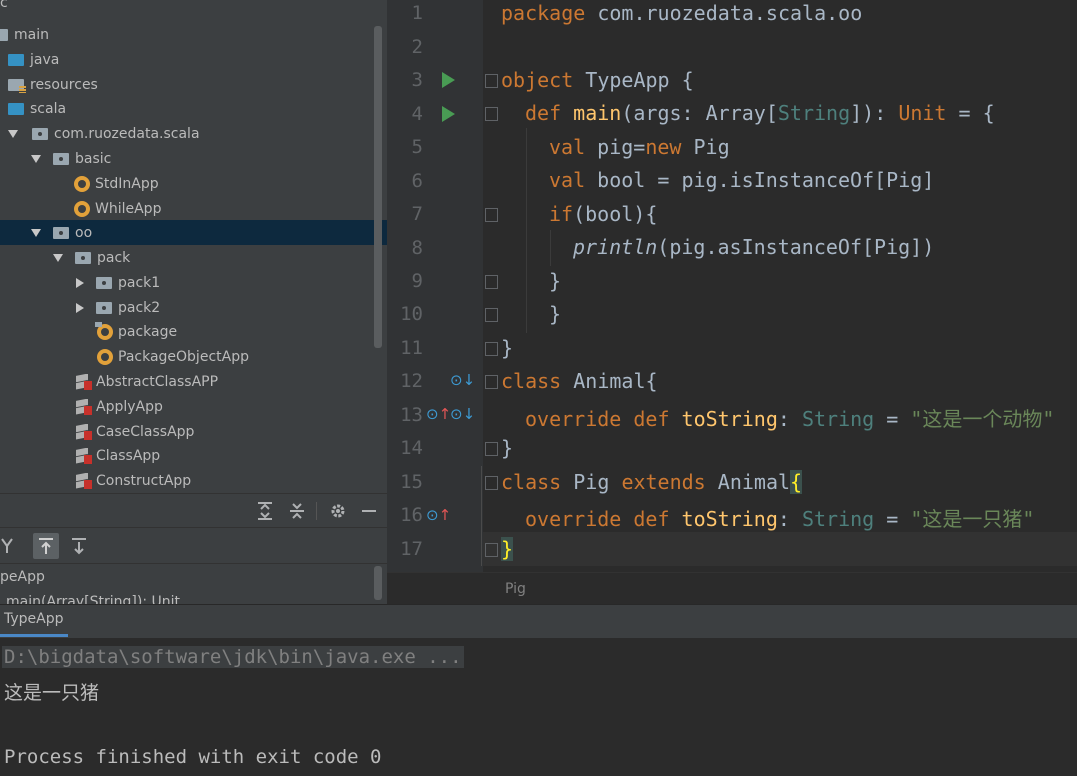 The height and width of the screenshot is (776, 1077). What do you see at coordinates (417, 248) in the screenshot?
I see `line-number: 8` at bounding box center [417, 248].